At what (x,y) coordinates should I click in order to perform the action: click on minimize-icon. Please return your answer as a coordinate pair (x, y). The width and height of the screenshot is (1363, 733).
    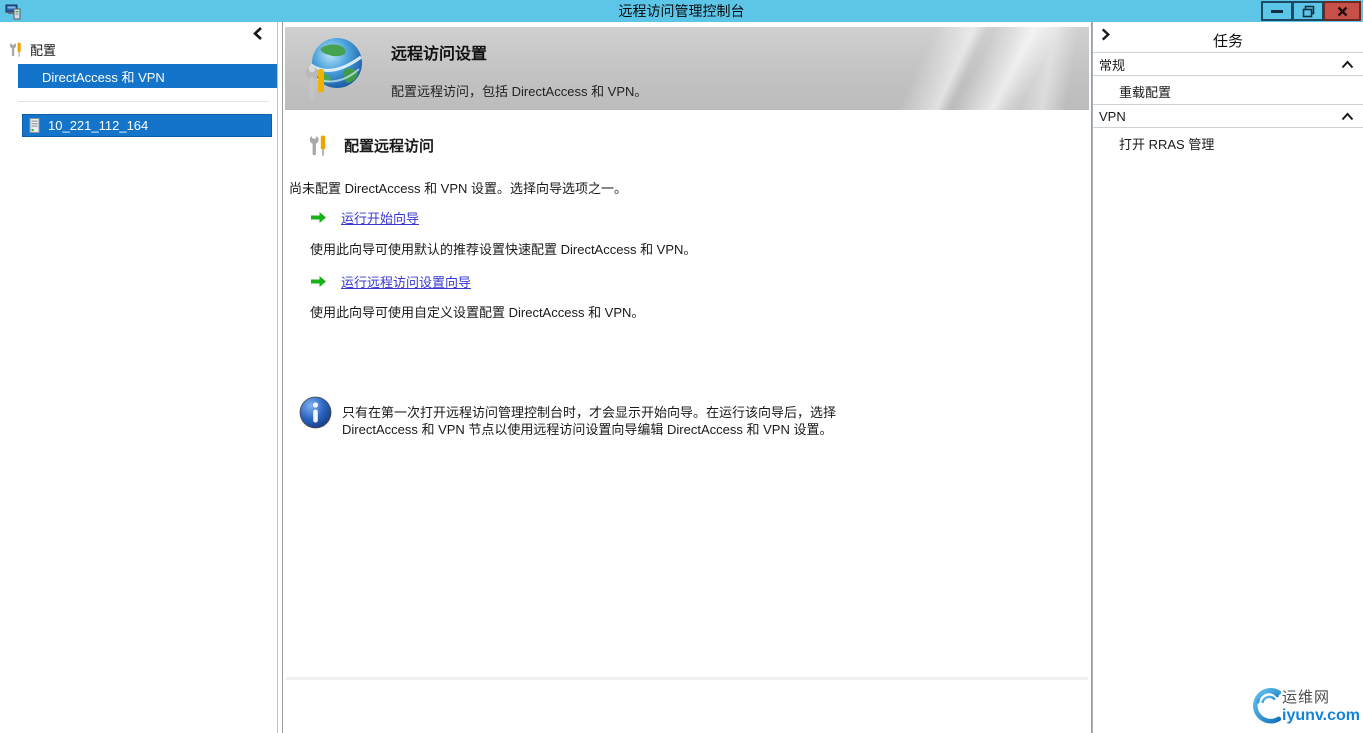
    Looking at the image, I should click on (1277, 11).